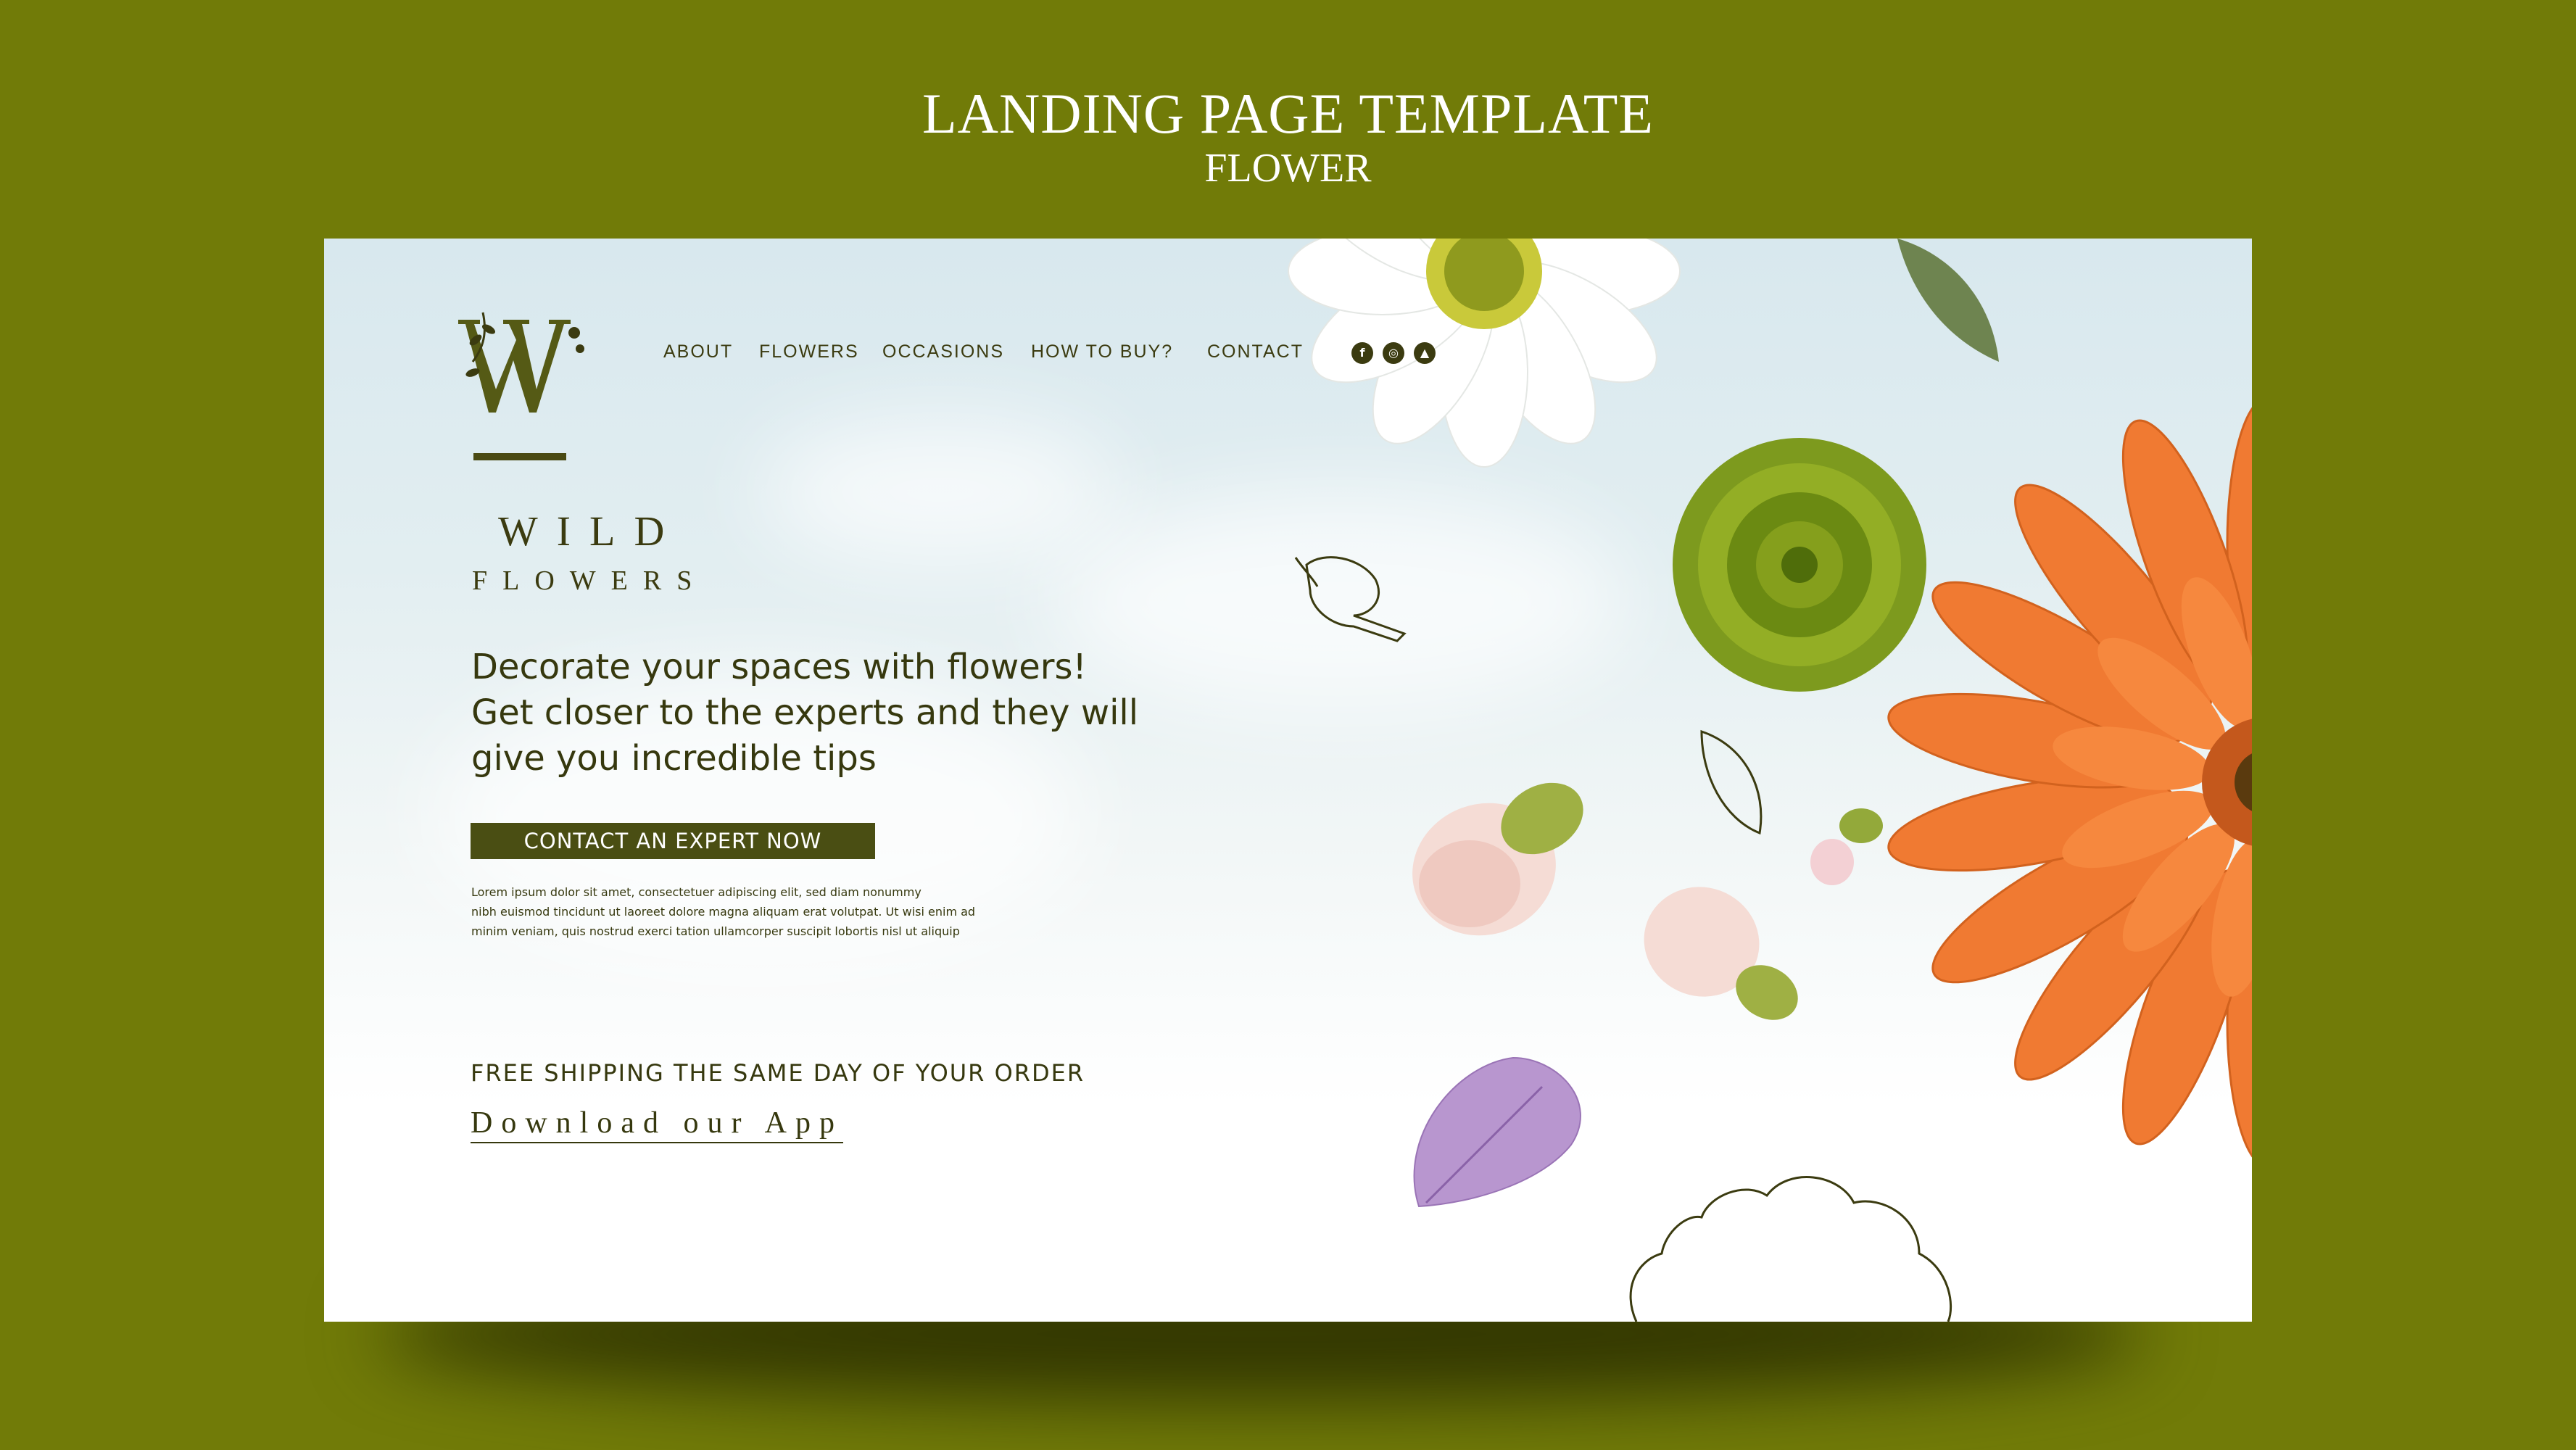 Image resolution: width=2576 pixels, height=1450 pixels. Describe the element at coordinates (1847, 847) in the screenshot. I see `small-bud-image` at that location.